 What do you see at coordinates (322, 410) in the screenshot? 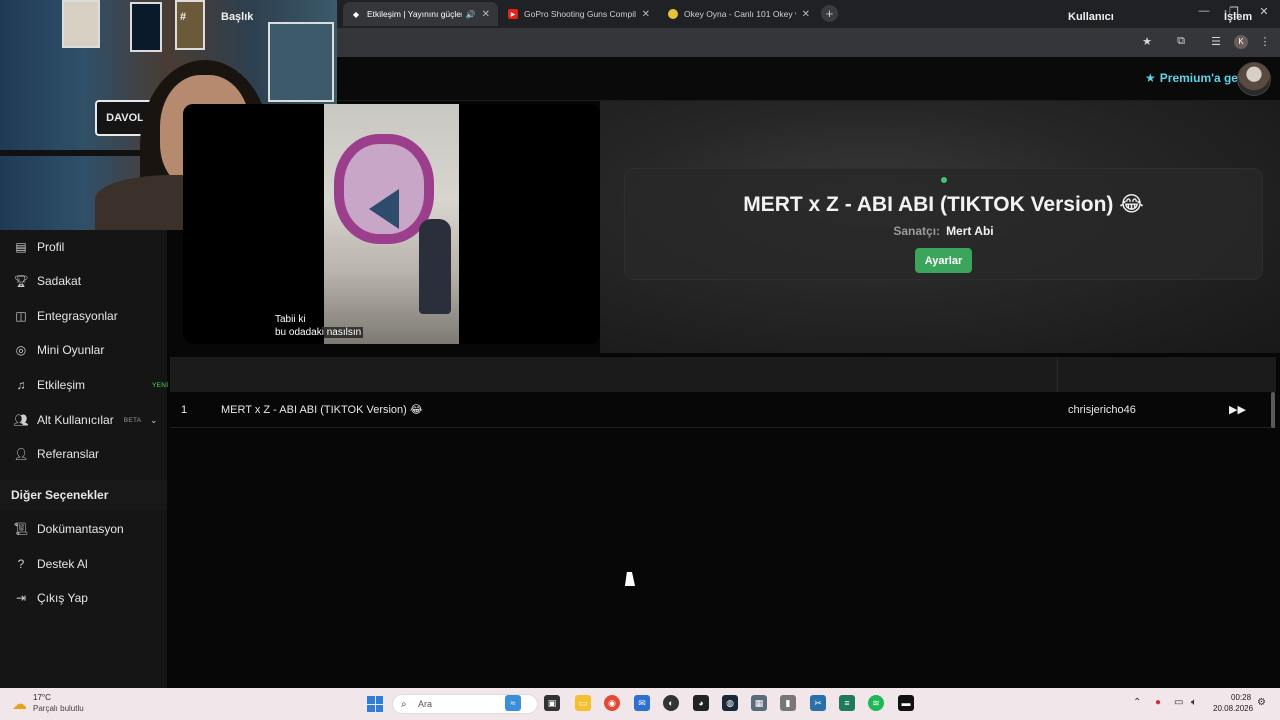
I see `row-title: MERT x Z - ABI ABI (TIKTOK Version) 😂` at bounding box center [322, 410].